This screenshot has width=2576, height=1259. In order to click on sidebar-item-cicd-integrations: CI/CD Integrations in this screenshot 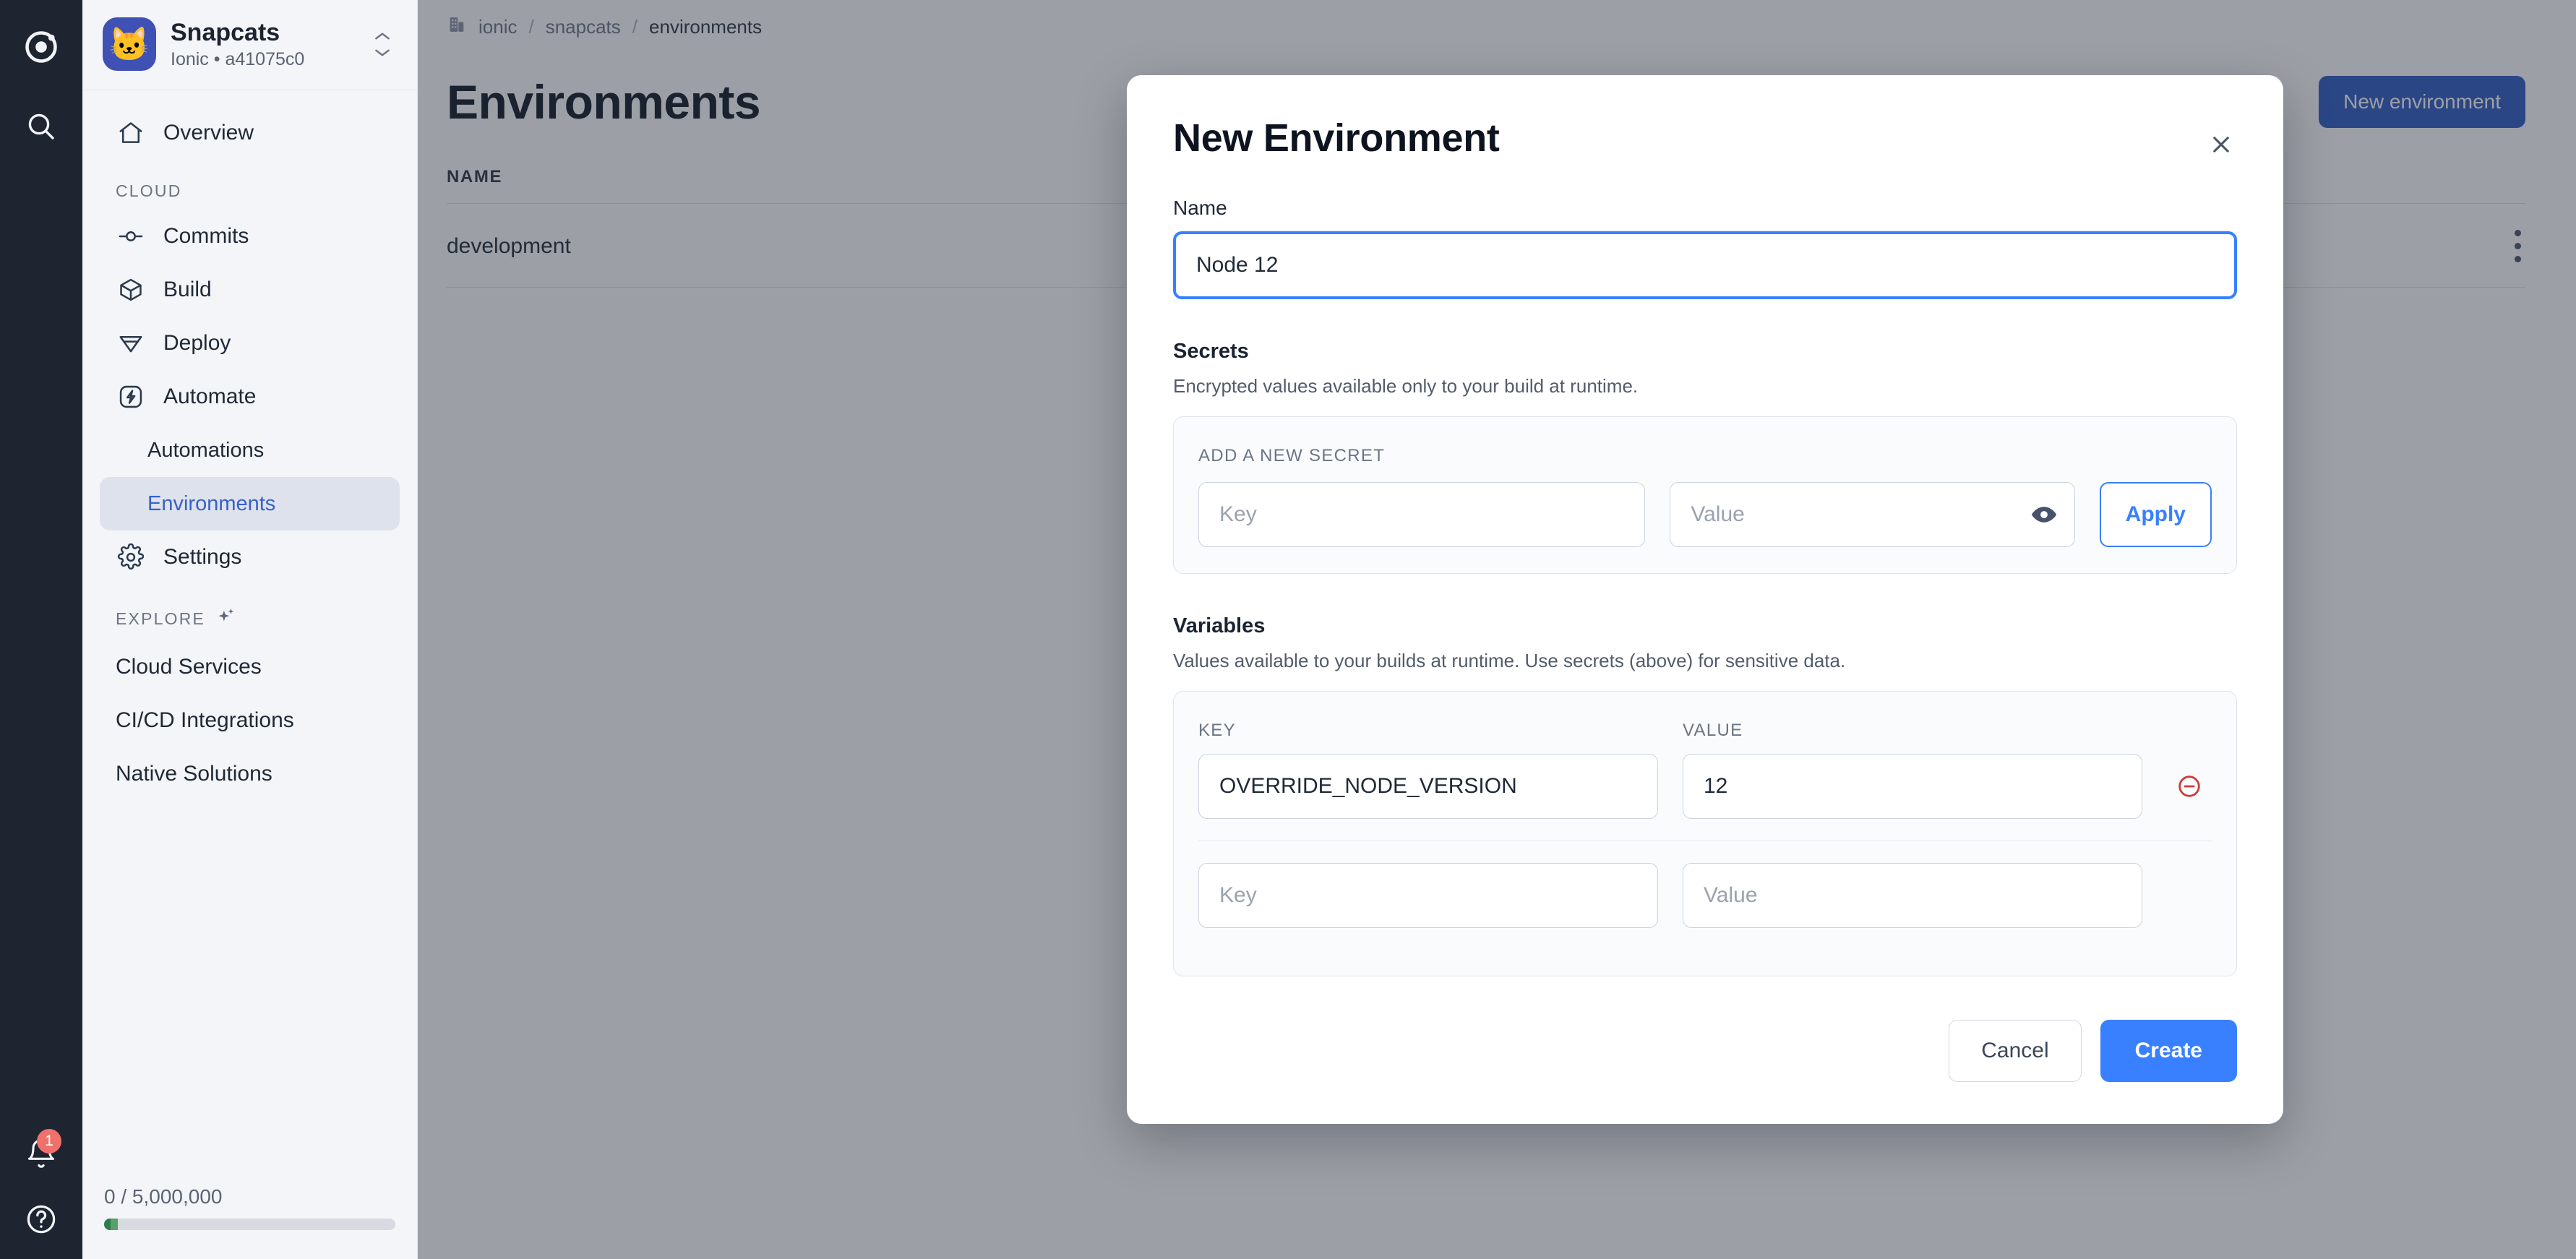, I will do `click(250, 720)`.